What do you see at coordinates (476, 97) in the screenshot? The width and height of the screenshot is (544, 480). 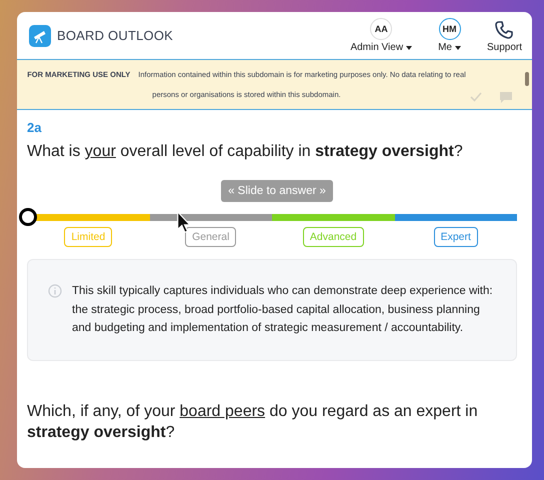 I see `check-icon` at bounding box center [476, 97].